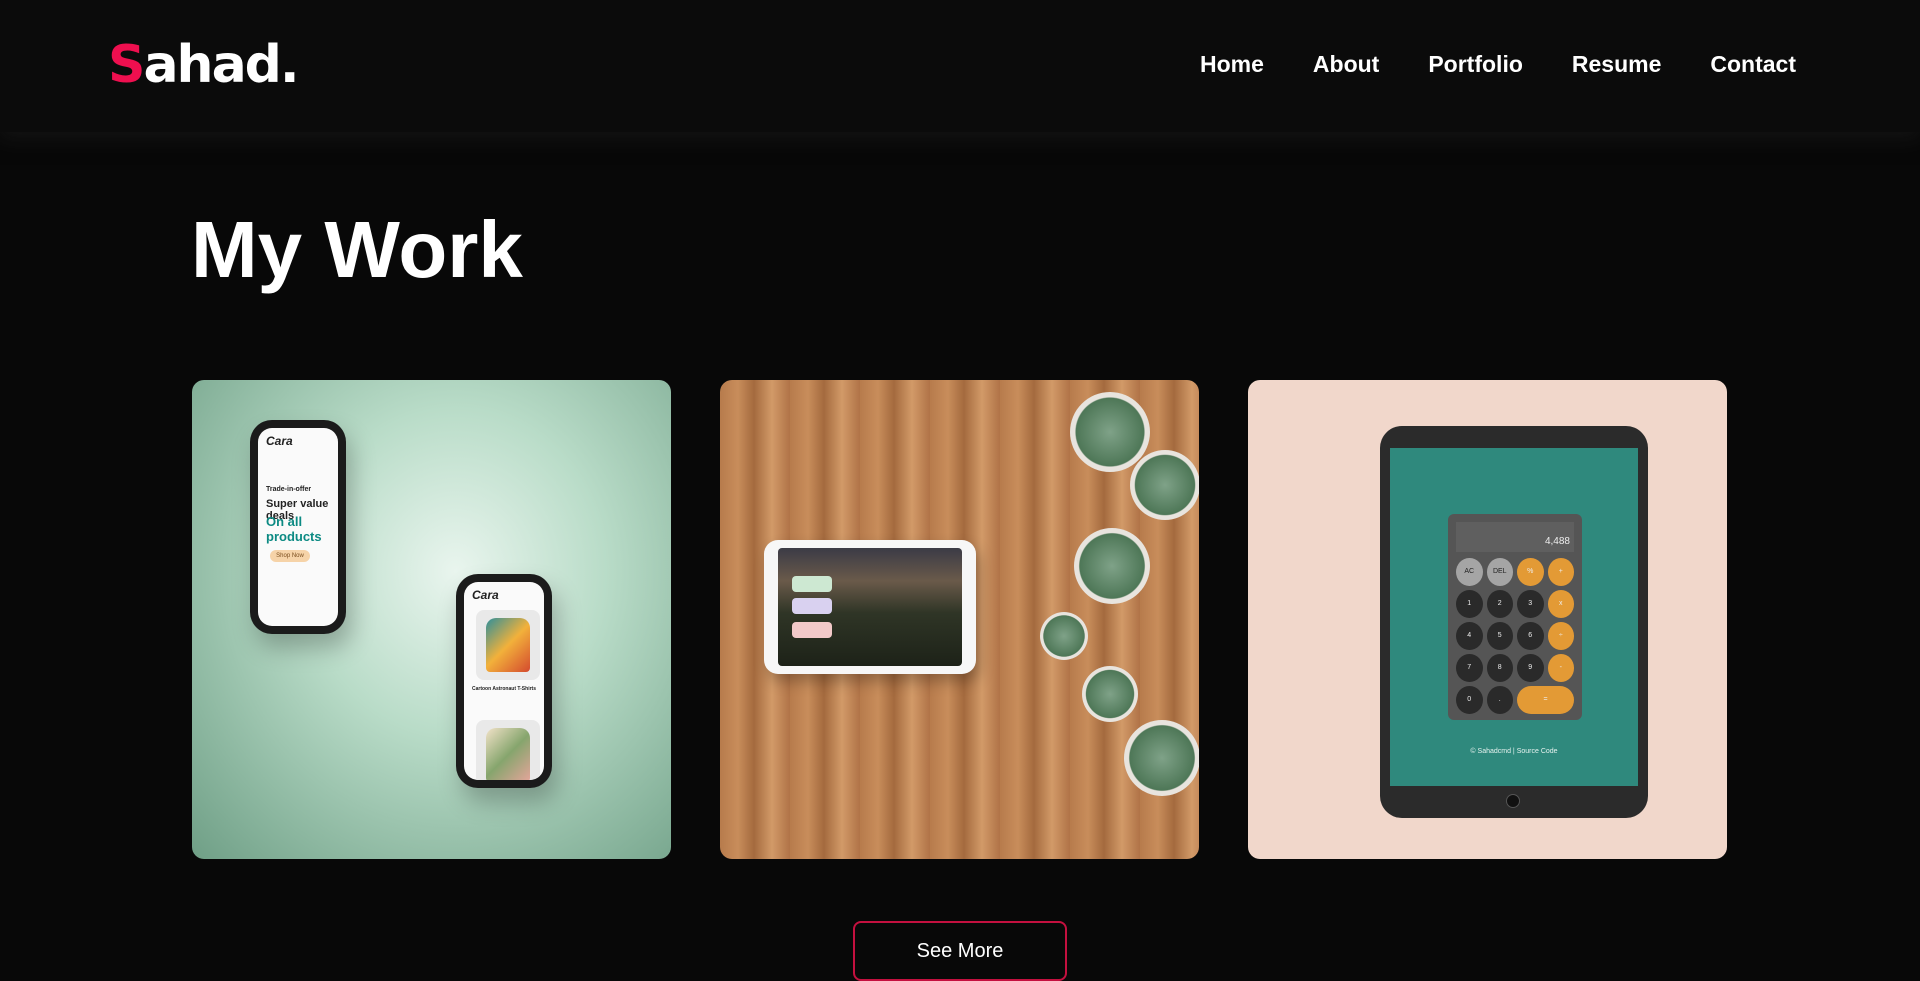  I want to click on logo-initial: S, so click(126, 65).